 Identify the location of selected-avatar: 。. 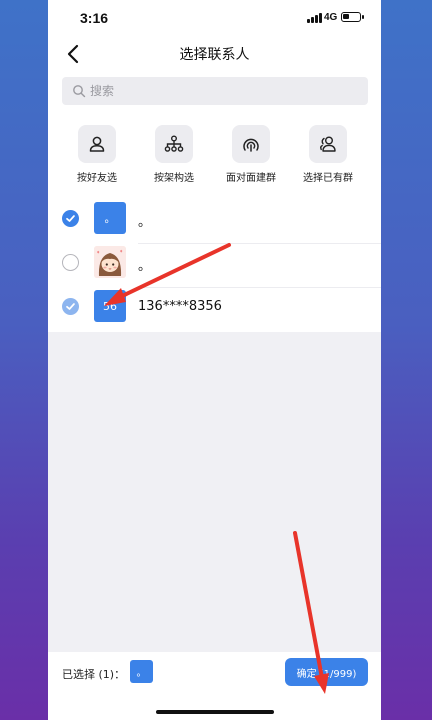
(141, 671).